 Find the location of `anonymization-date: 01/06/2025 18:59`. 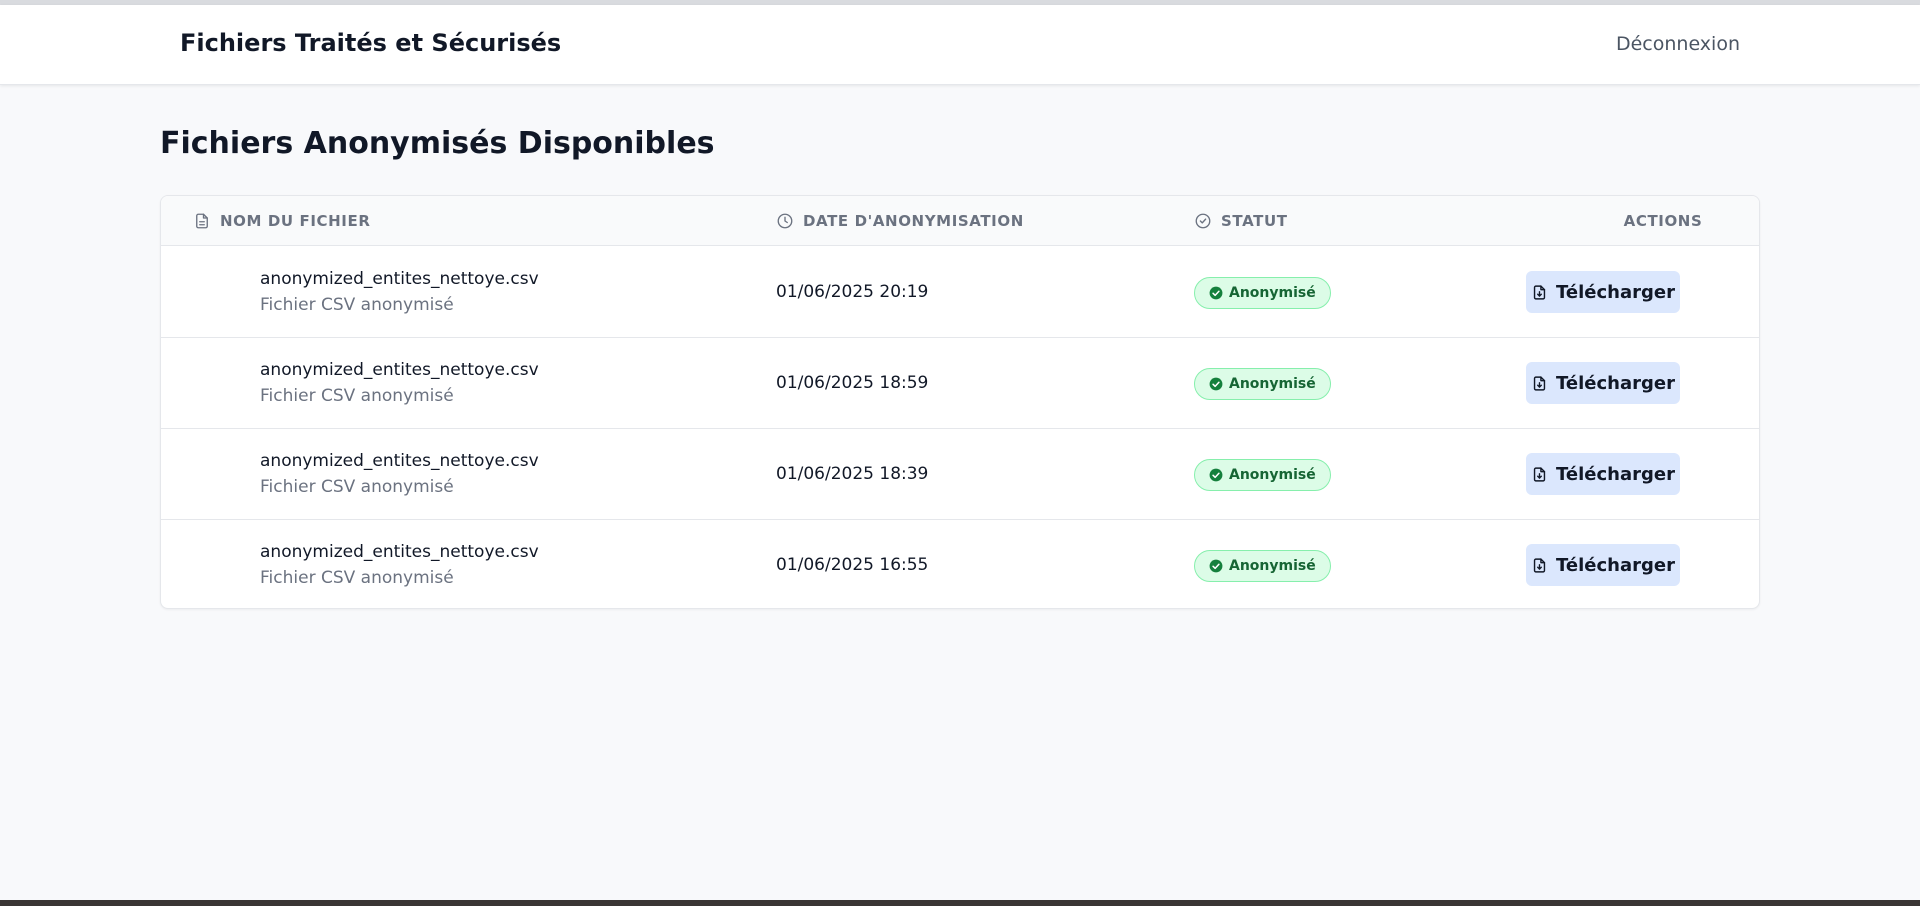

anonymization-date: 01/06/2025 18:59 is located at coordinates (852, 383).